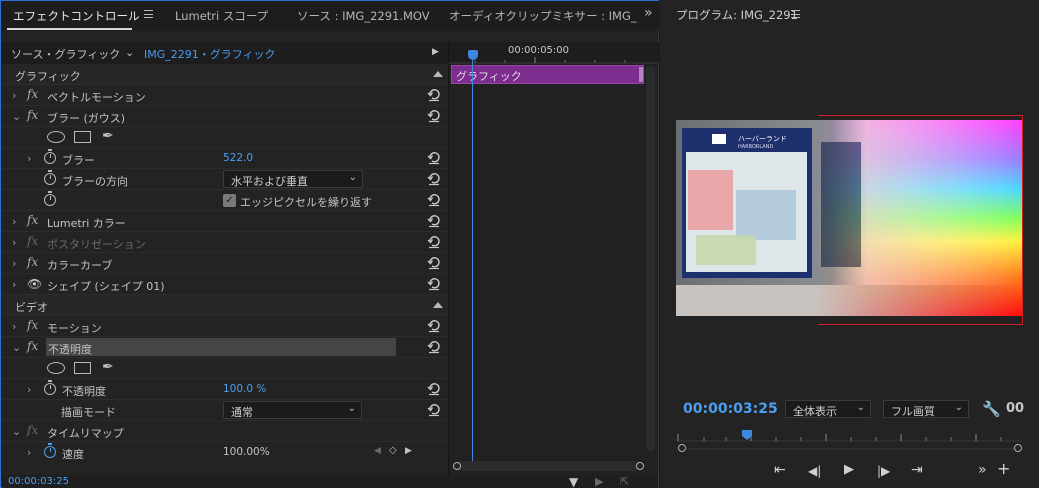  What do you see at coordinates (225, 284) in the screenshot?
I see `effect-shape: › 👁 シェイプ (シェイプ 01)` at bounding box center [225, 284].